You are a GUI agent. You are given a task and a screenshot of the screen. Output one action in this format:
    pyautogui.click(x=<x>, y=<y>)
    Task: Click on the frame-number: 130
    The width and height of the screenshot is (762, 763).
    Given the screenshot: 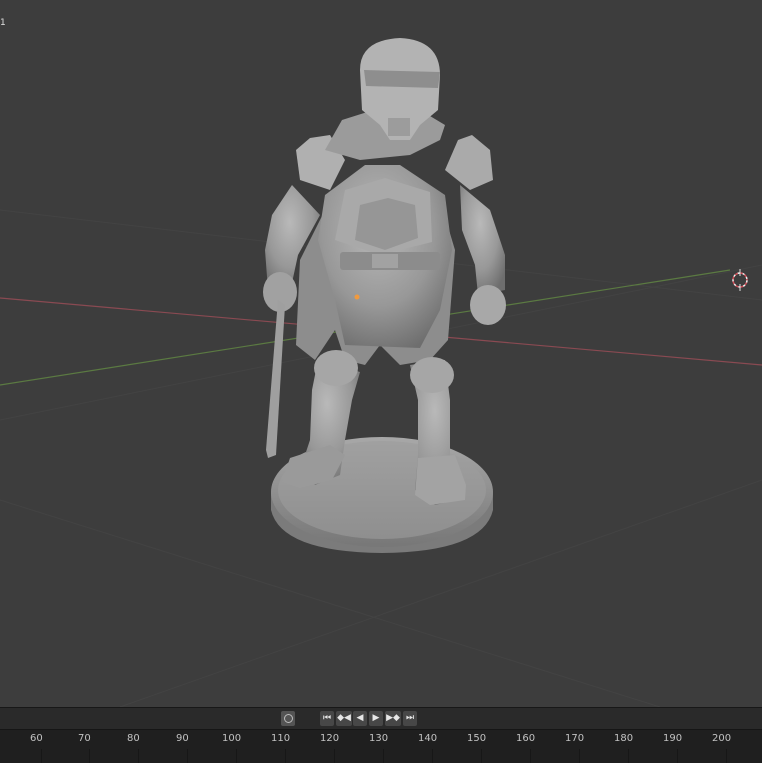 What is the action you would take?
    pyautogui.click(x=379, y=738)
    